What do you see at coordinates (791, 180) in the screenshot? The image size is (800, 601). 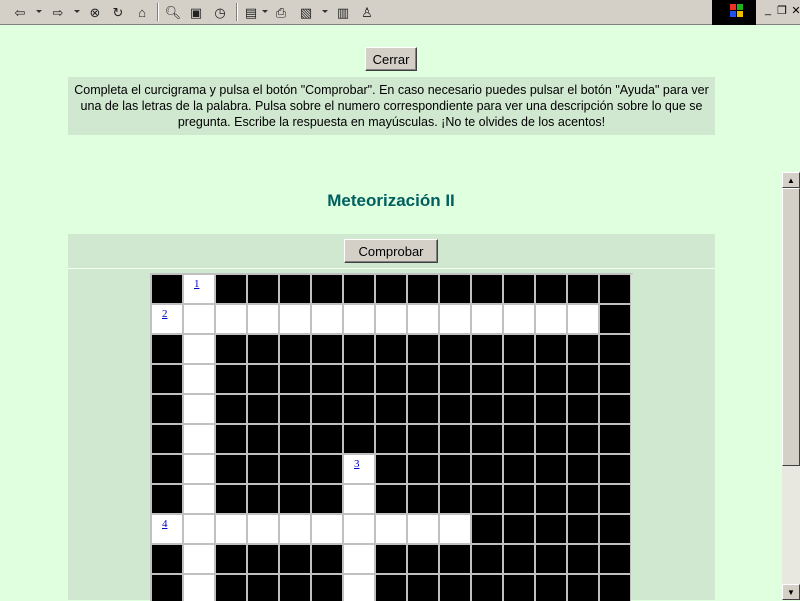 I see `scroll-up-icon: ▲` at bounding box center [791, 180].